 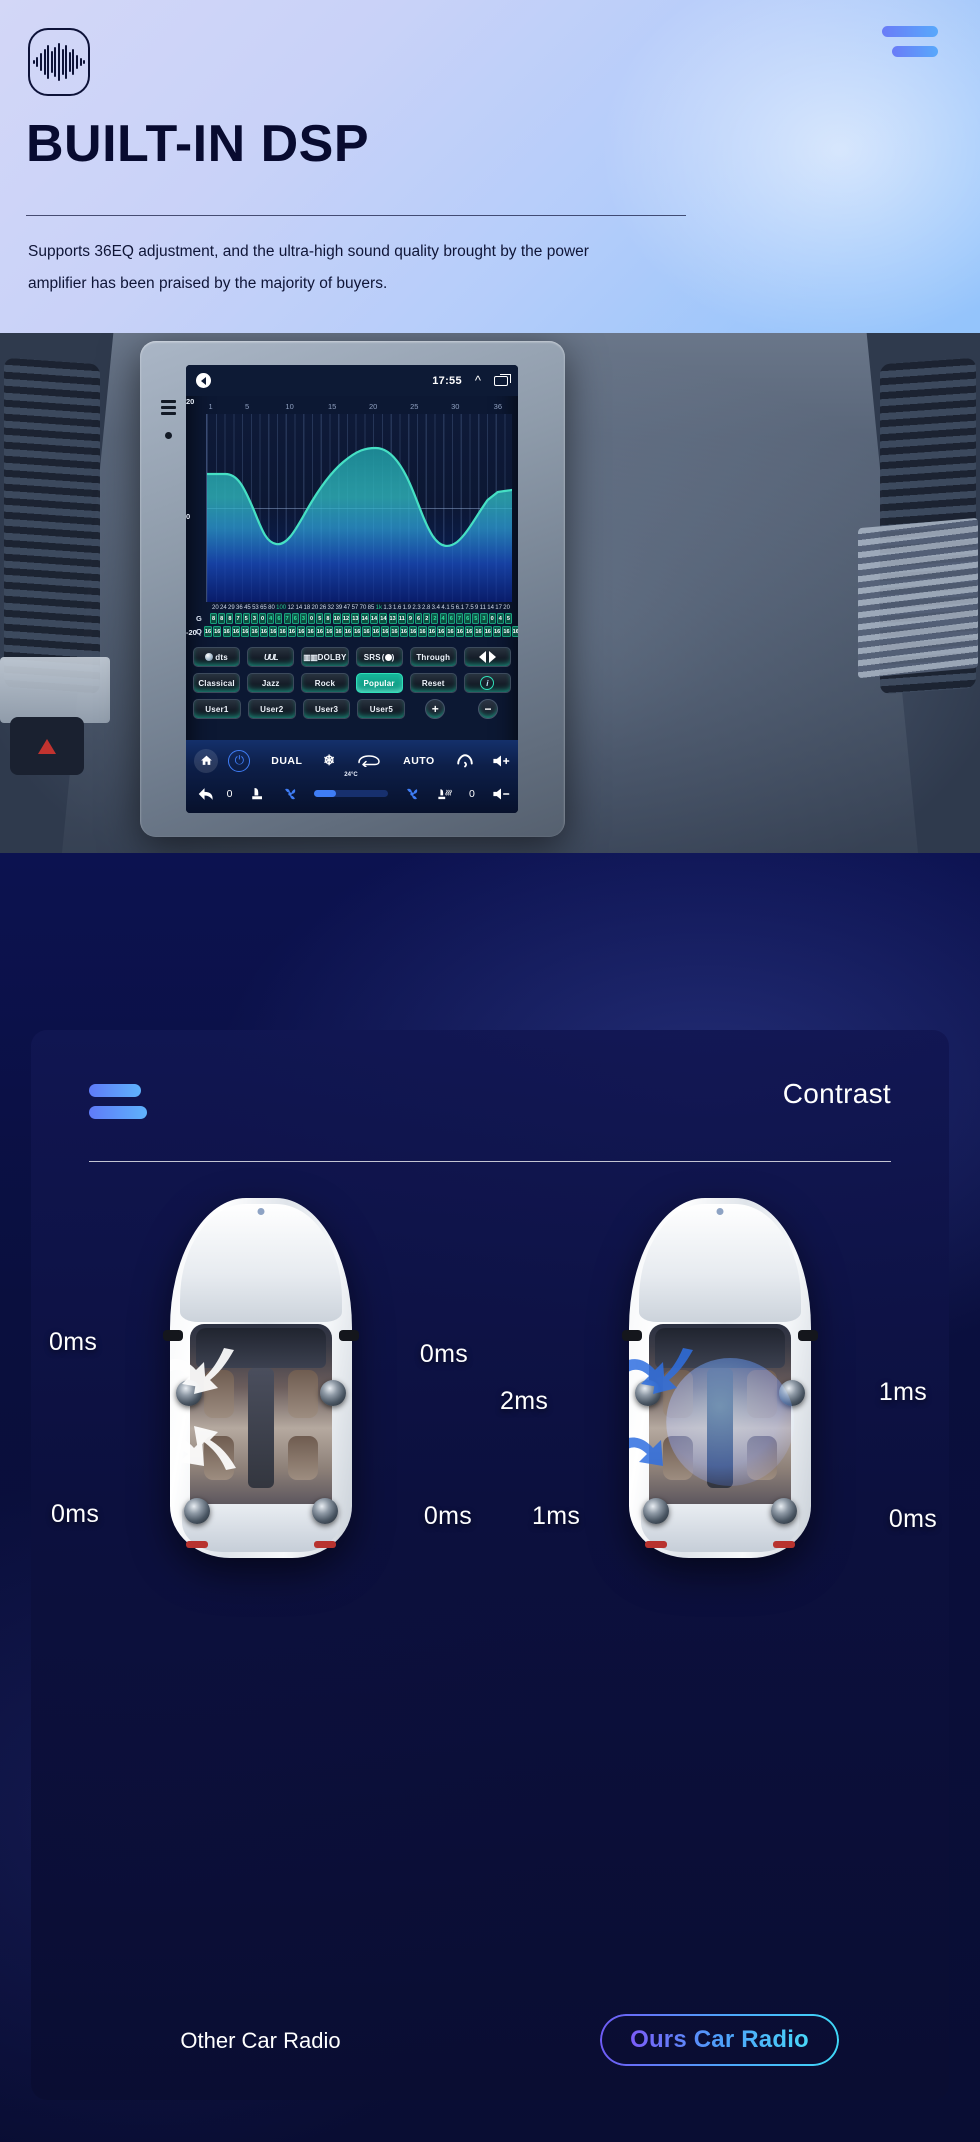 What do you see at coordinates (47, 746) in the screenshot?
I see `hazard-light-button` at bounding box center [47, 746].